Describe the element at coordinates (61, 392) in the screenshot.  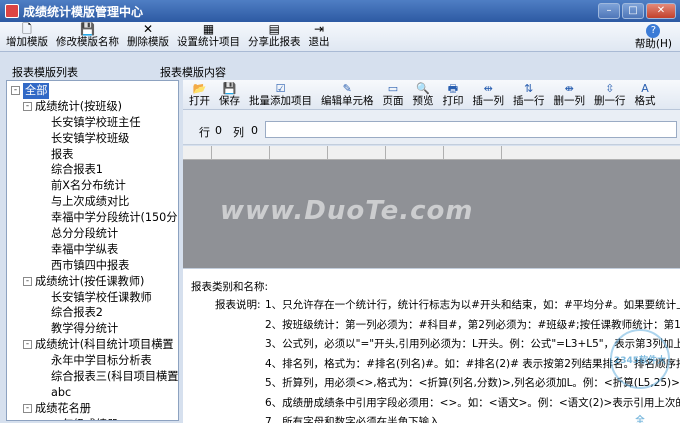
I see `tree-label: abc` at that location.